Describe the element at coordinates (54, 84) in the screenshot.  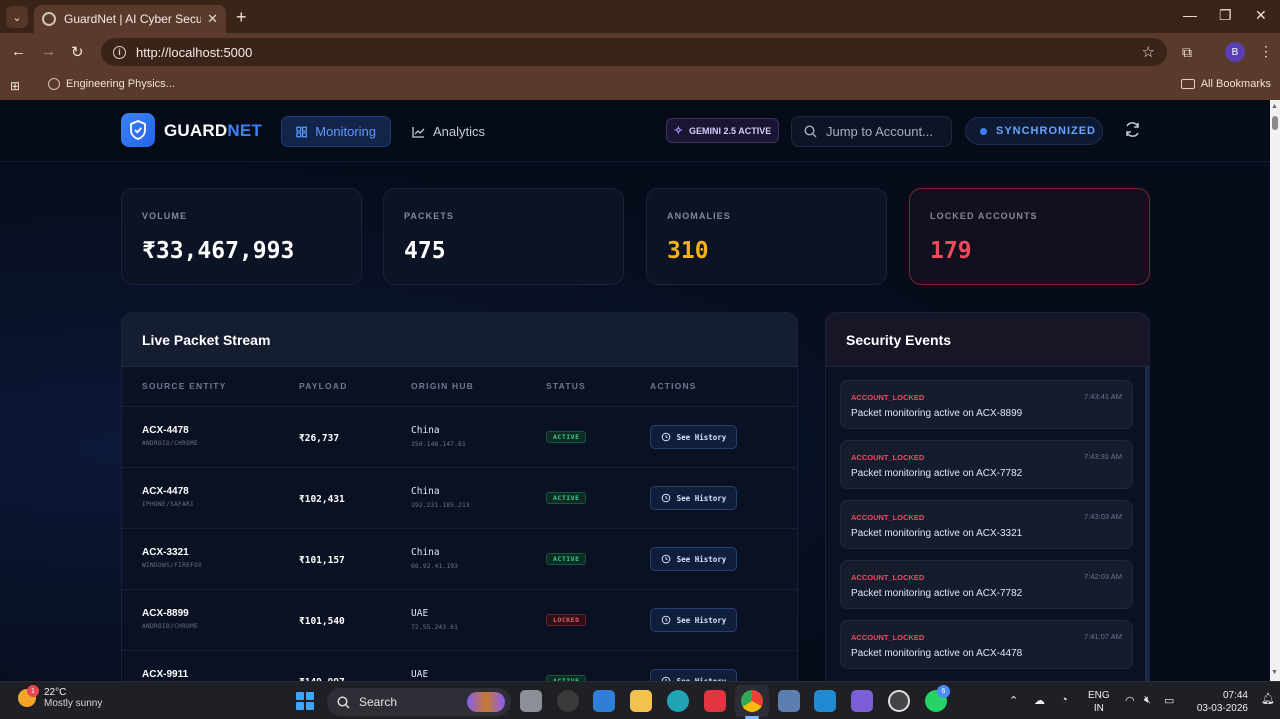
I see `globe-icon` at that location.